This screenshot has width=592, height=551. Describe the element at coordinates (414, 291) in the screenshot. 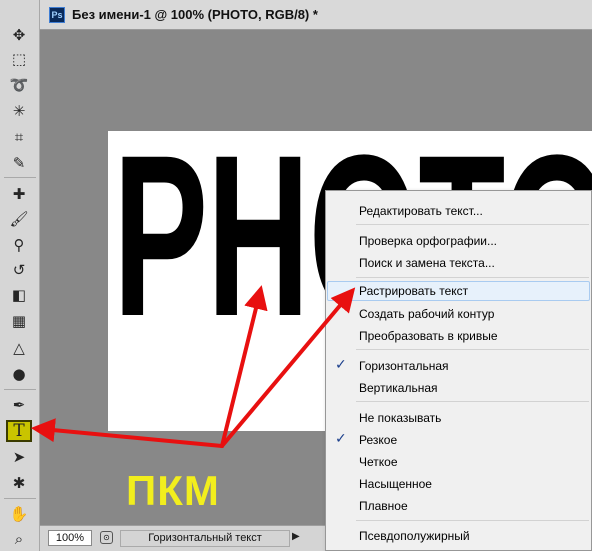

I see `menu-item-label: Растрировать текст` at that location.